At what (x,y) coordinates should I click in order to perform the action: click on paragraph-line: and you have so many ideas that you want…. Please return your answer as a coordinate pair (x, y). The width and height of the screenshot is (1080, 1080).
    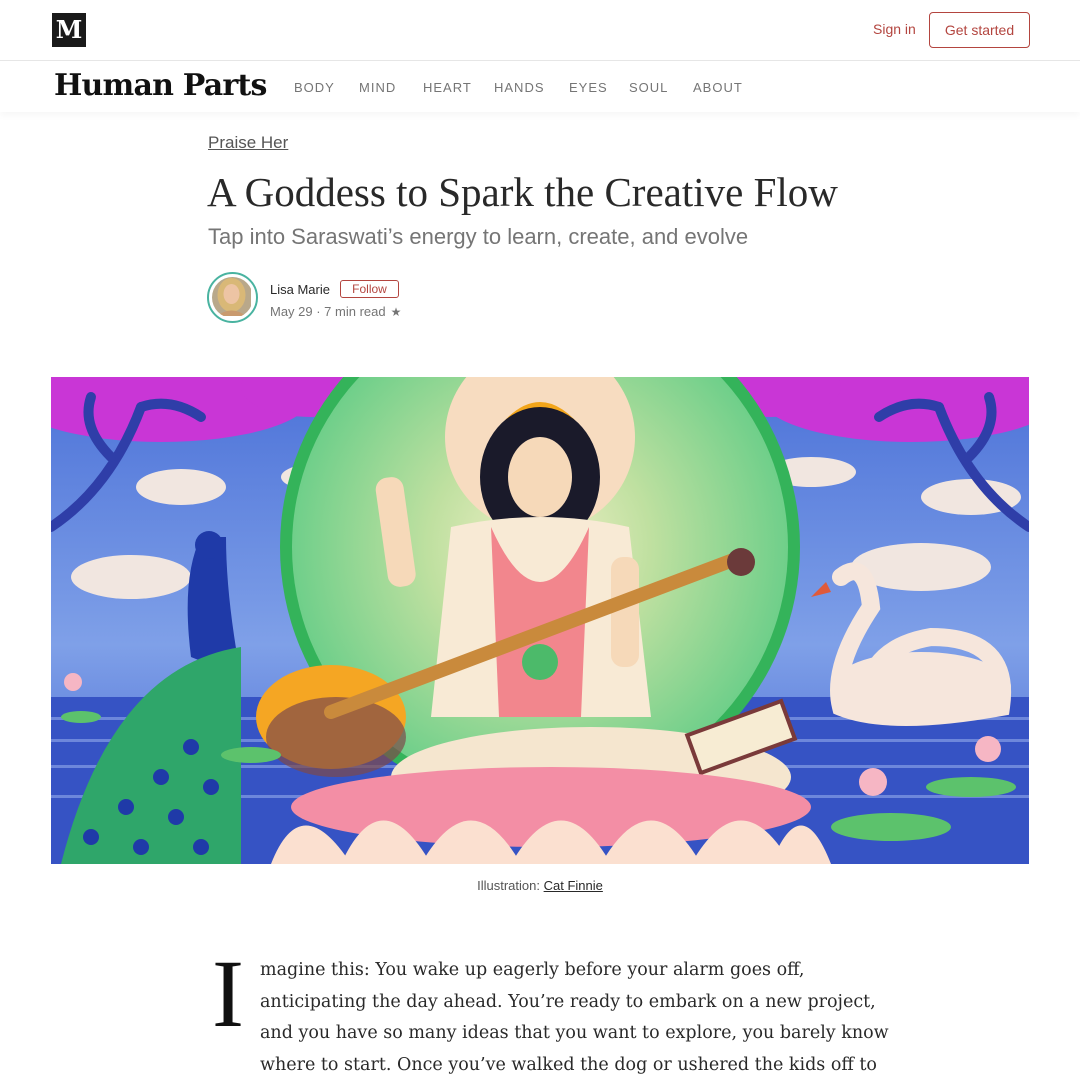
    Looking at the image, I should click on (574, 1033).